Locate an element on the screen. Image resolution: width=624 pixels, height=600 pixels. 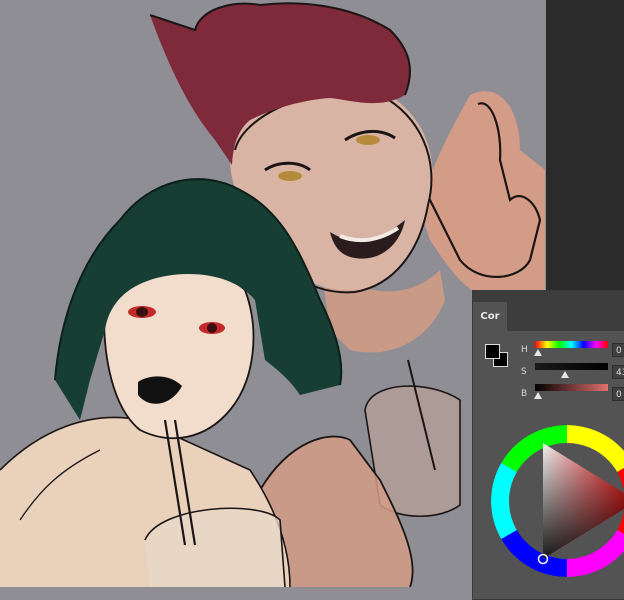
color-wheel is located at coordinates (555, 501).